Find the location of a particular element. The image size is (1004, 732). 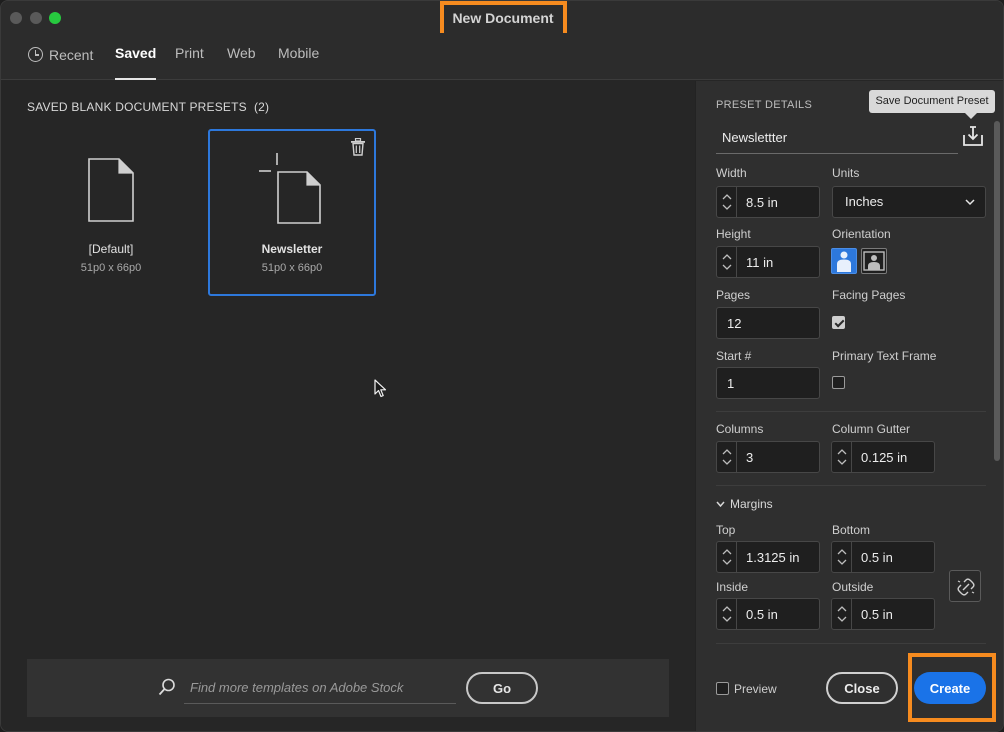

tab-print: Print is located at coordinates (189, 62).